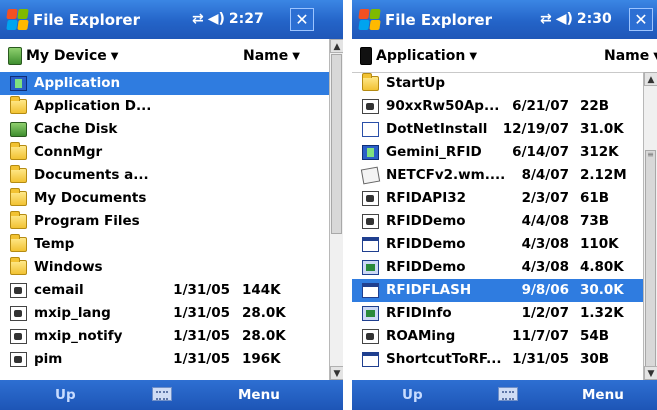  I want to click on folder-dropdown-label: Application, so click(421, 56).